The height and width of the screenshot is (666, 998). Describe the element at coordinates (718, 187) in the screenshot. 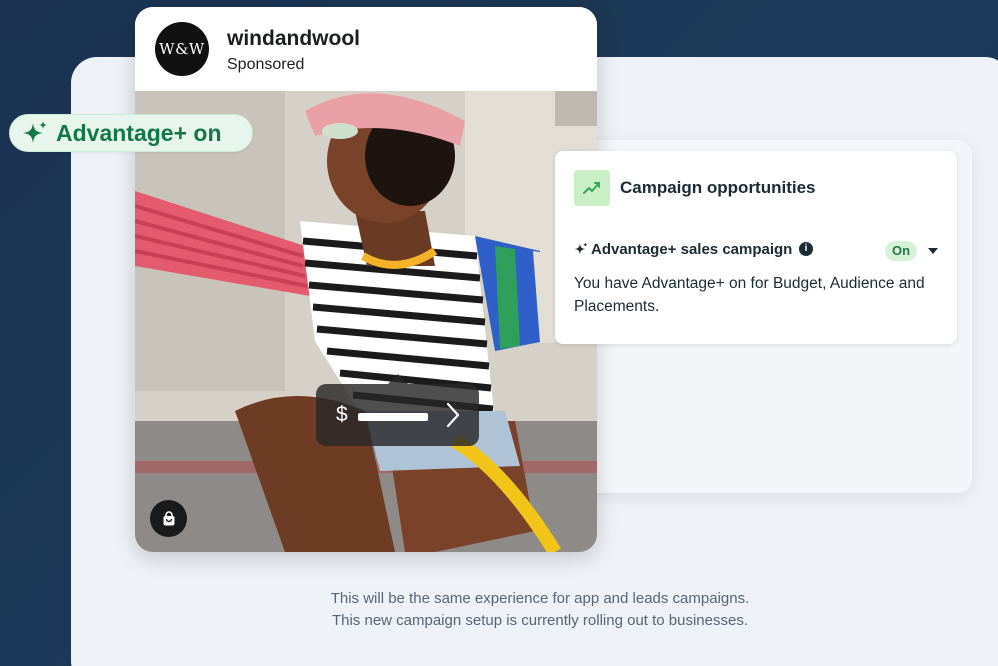

I see `opportunities-title: Campaign opportunities` at that location.